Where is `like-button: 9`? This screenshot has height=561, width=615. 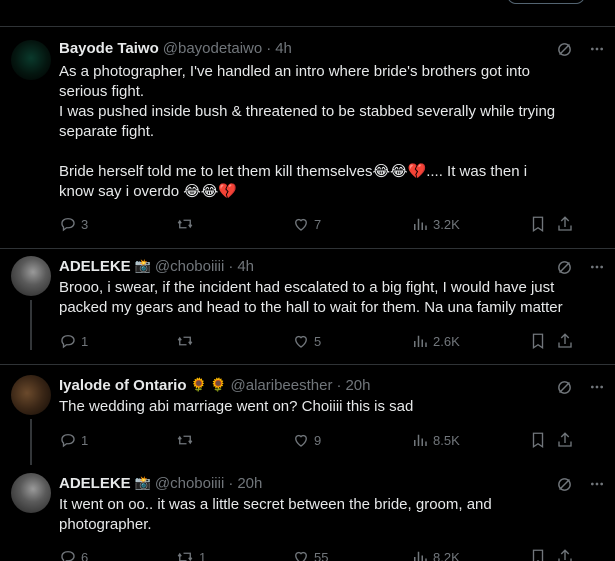 like-button: 9 is located at coordinates (306, 440).